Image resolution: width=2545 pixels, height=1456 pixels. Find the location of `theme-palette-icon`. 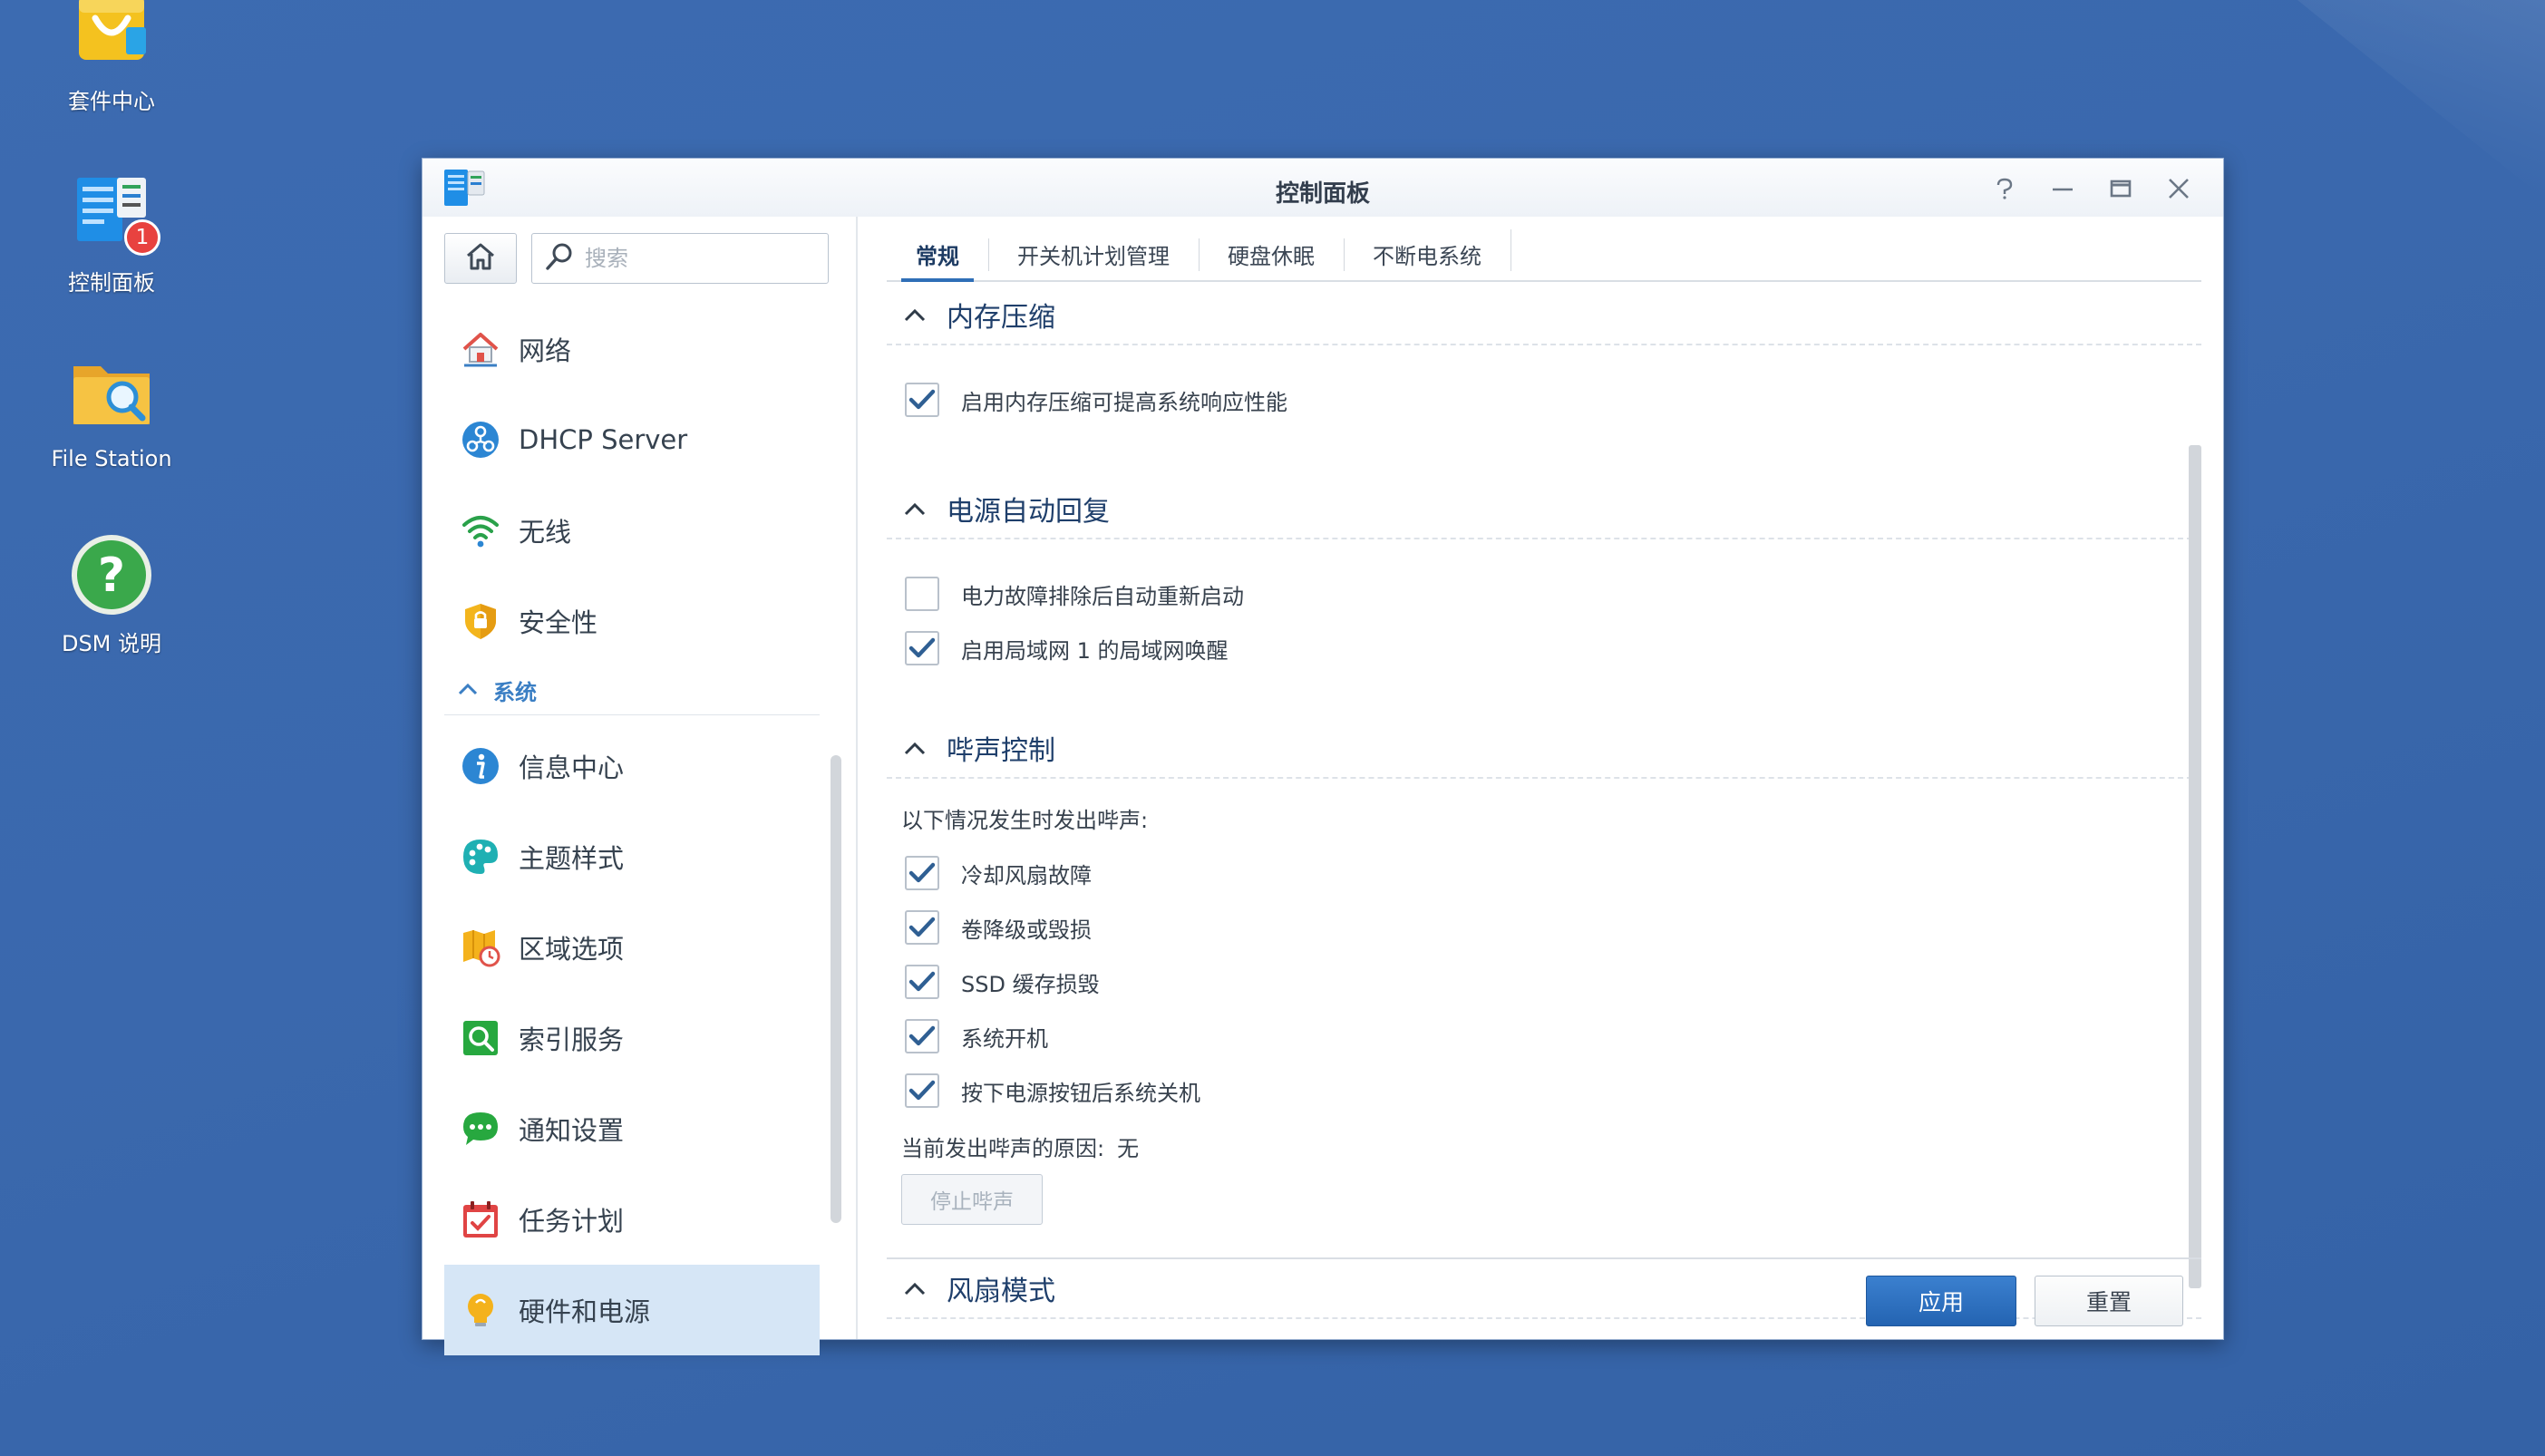

theme-palette-icon is located at coordinates (480, 857).